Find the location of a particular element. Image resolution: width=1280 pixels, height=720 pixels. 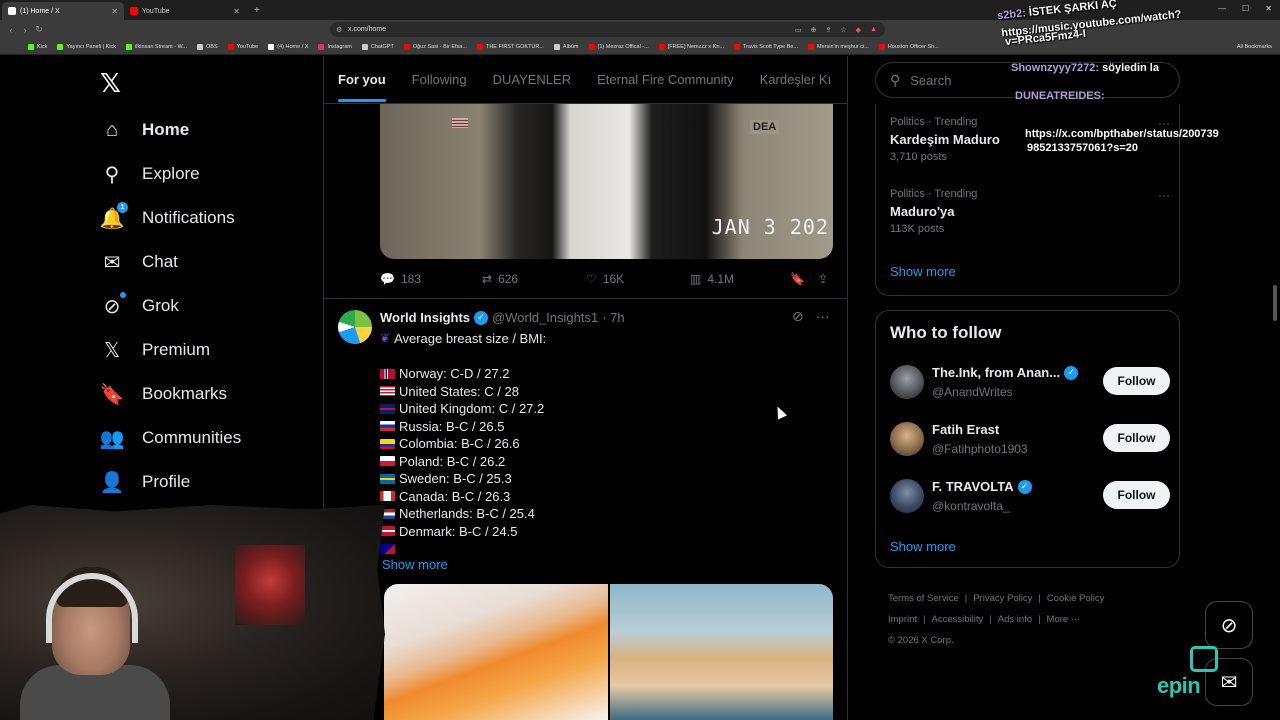

footer-link: Accessibility is located at coordinates (958, 619).